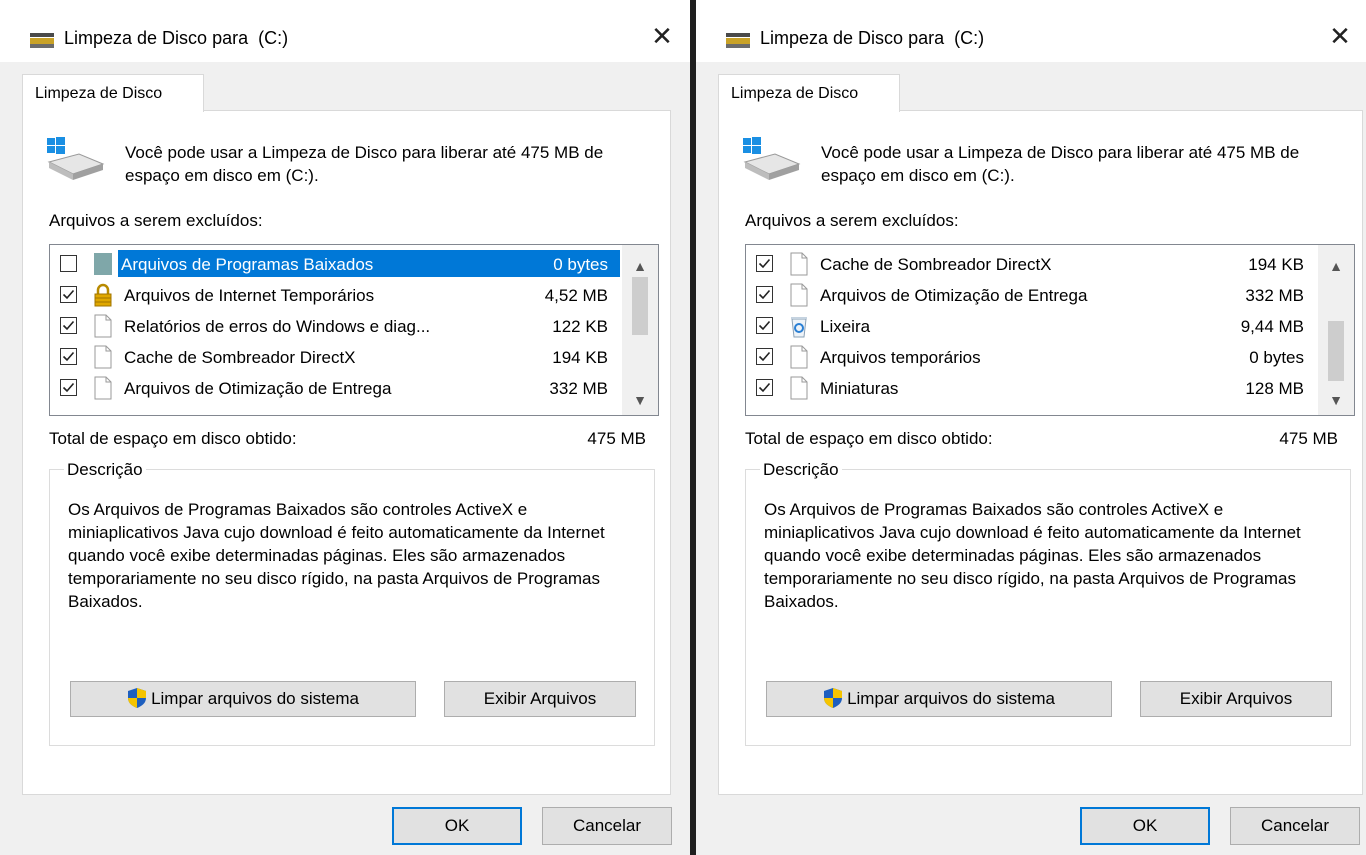 This screenshot has width=1366, height=855. What do you see at coordinates (1272, 326) in the screenshot?
I see `file-size: 9,44 MB` at bounding box center [1272, 326].